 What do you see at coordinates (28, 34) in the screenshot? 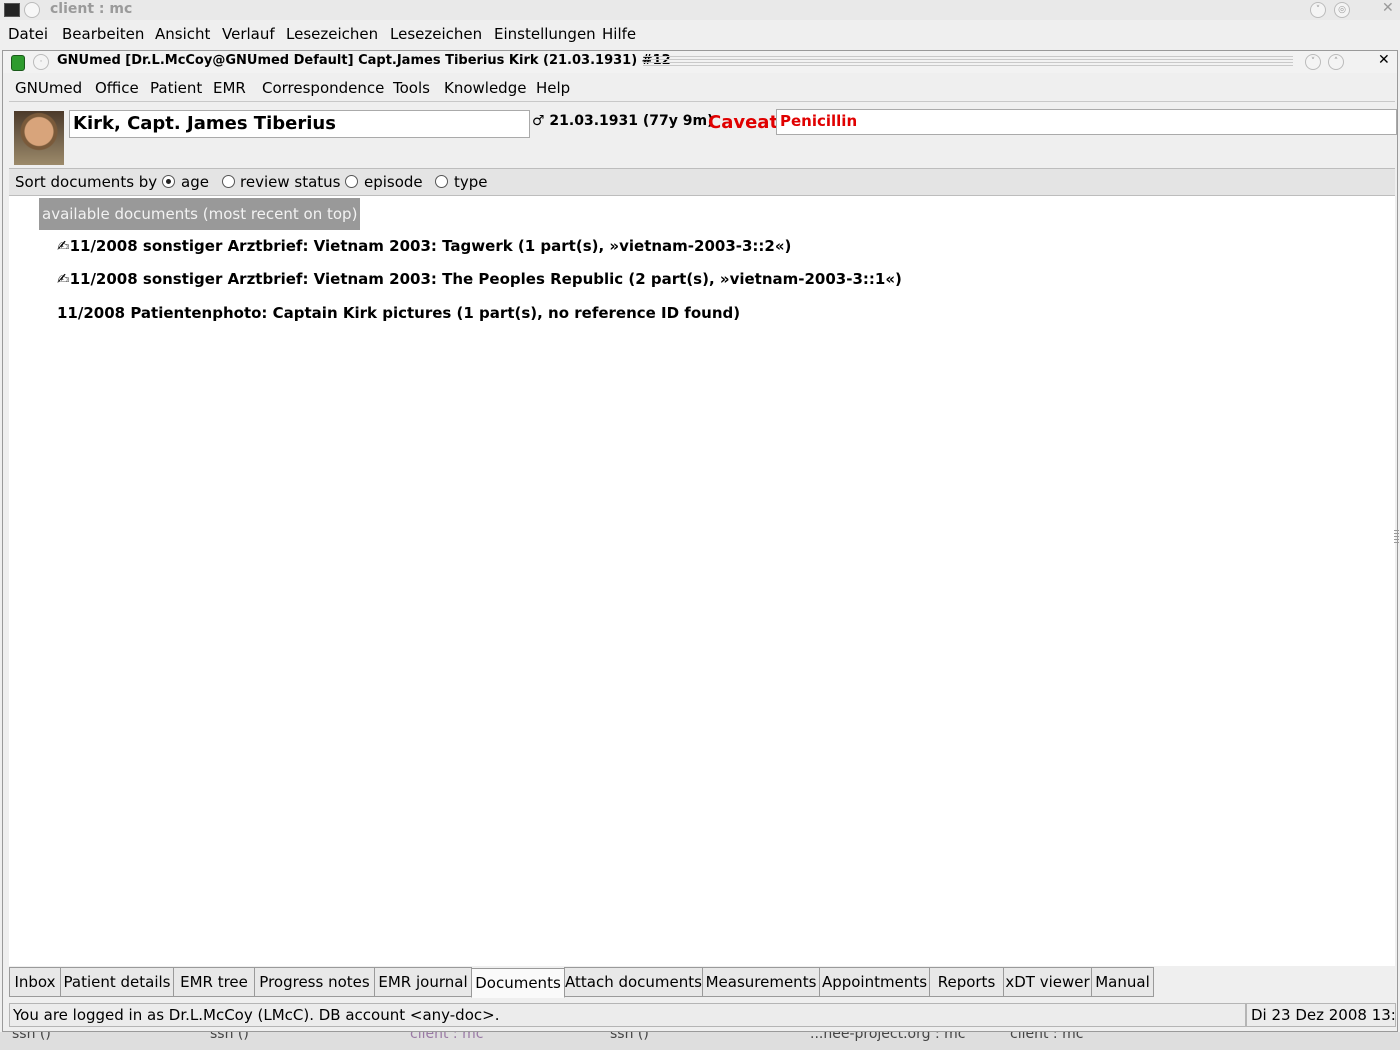
I see `outer-menu-datei: Datei` at bounding box center [28, 34].